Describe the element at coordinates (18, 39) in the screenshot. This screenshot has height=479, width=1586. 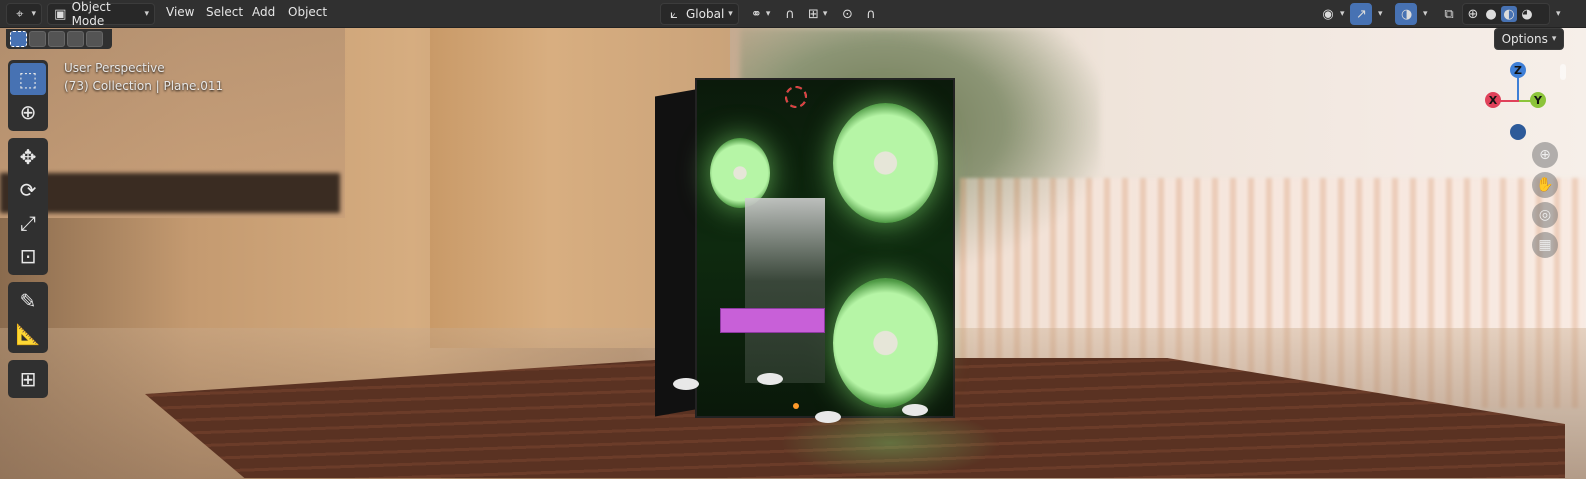
I see `select-new-icon` at that location.